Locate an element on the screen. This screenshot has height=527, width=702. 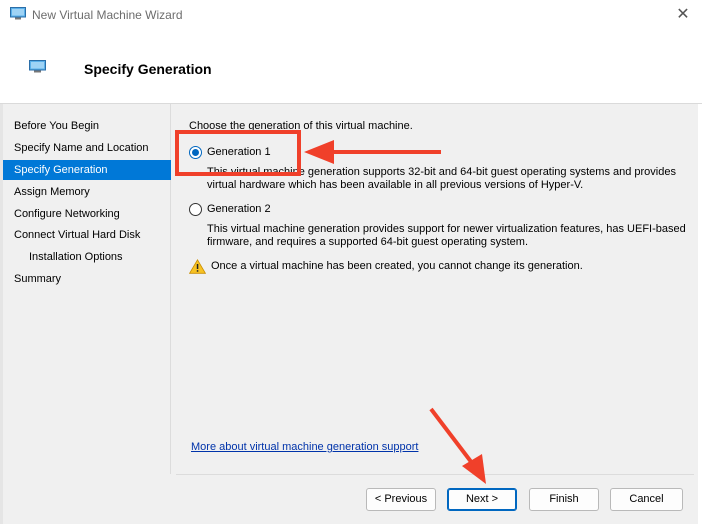
close-button: ✕ is located at coordinates (683, 15).